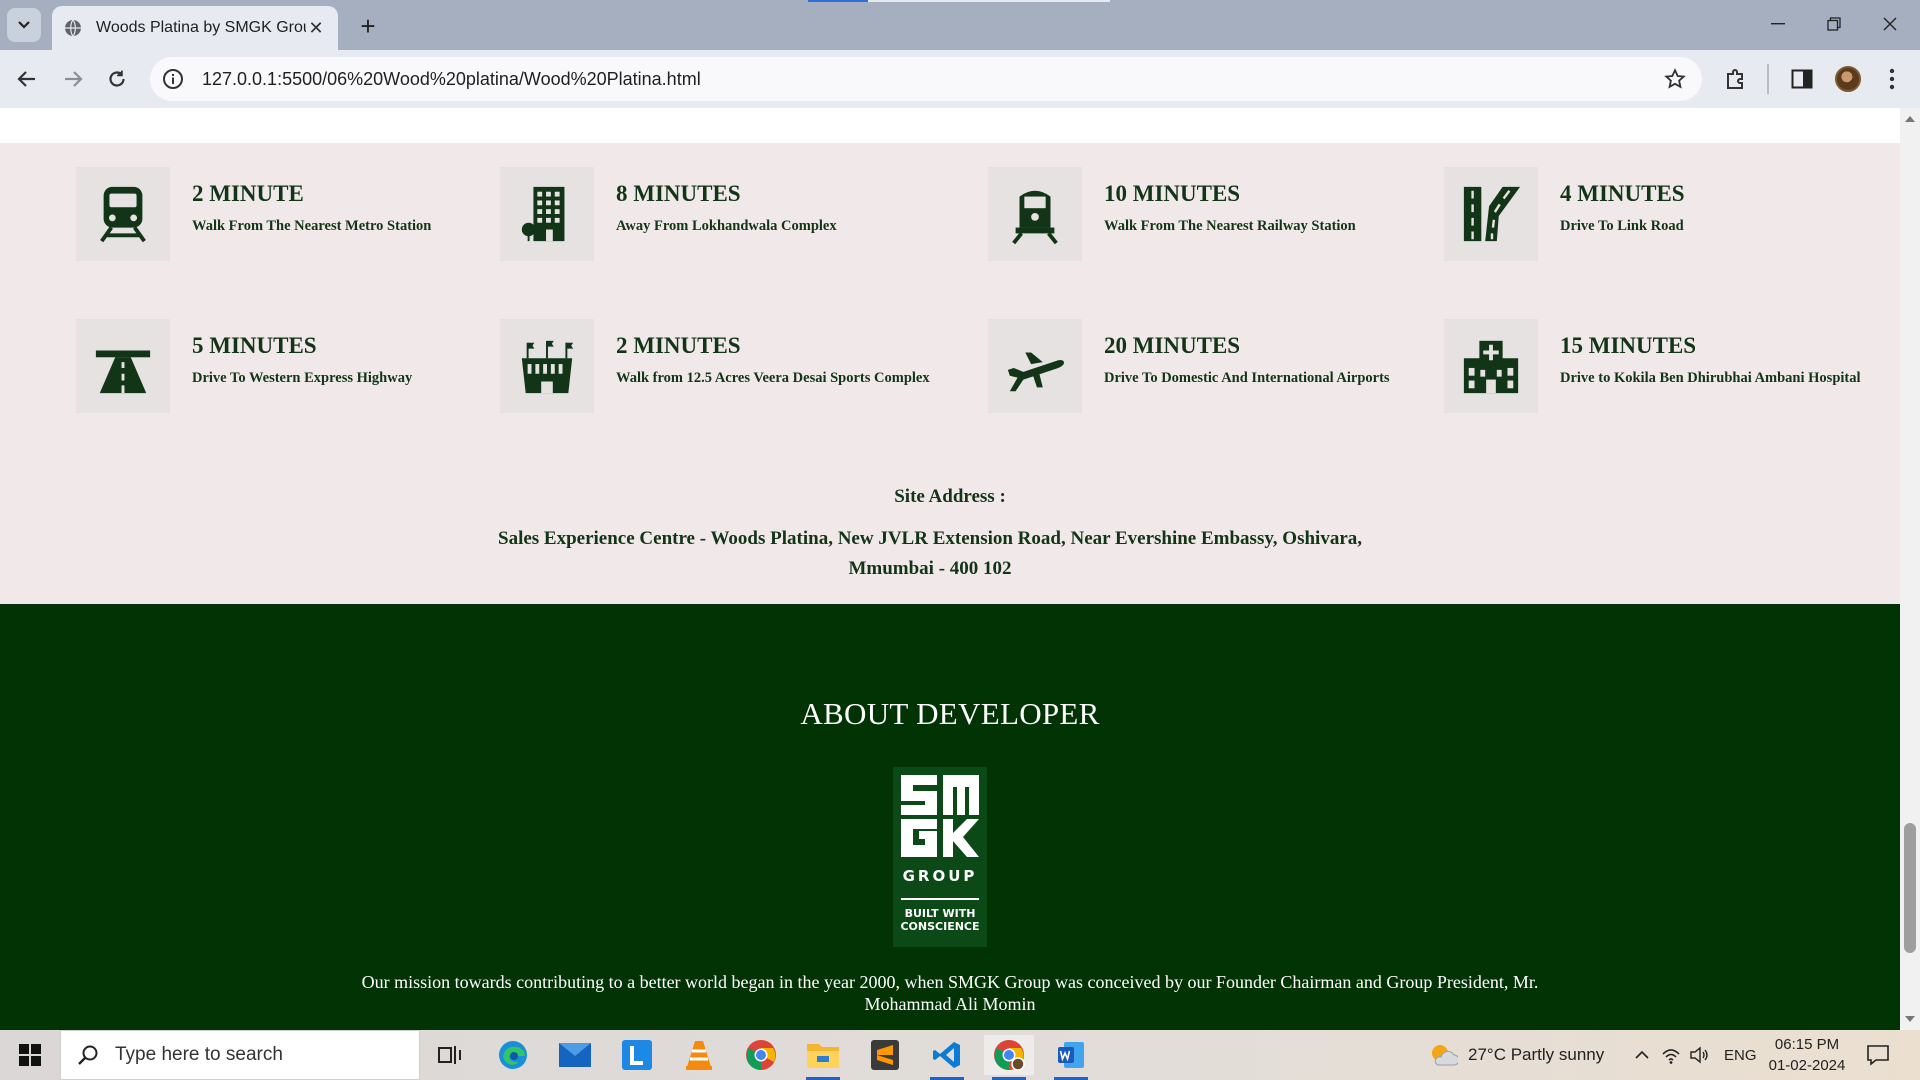 The image size is (1920, 1080). I want to click on minimize-icon, so click(1778, 24).